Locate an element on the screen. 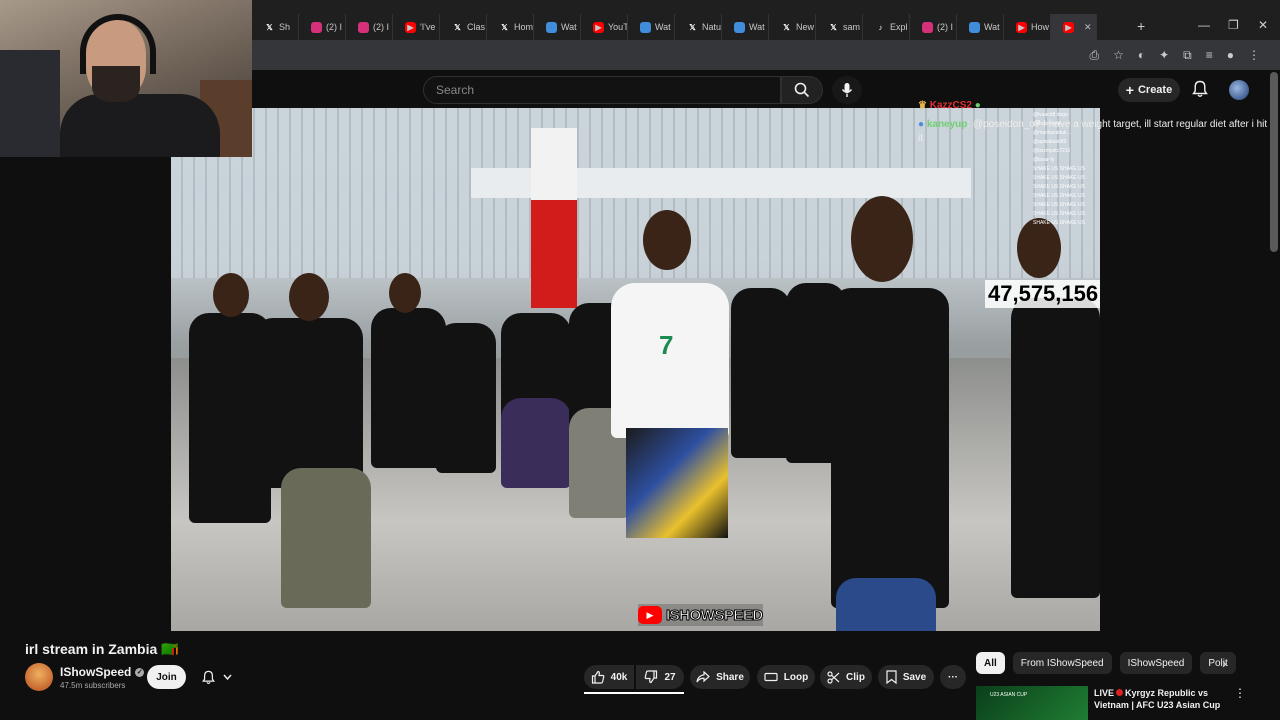 The image size is (1280, 720). save-button: Save is located at coordinates (906, 677).